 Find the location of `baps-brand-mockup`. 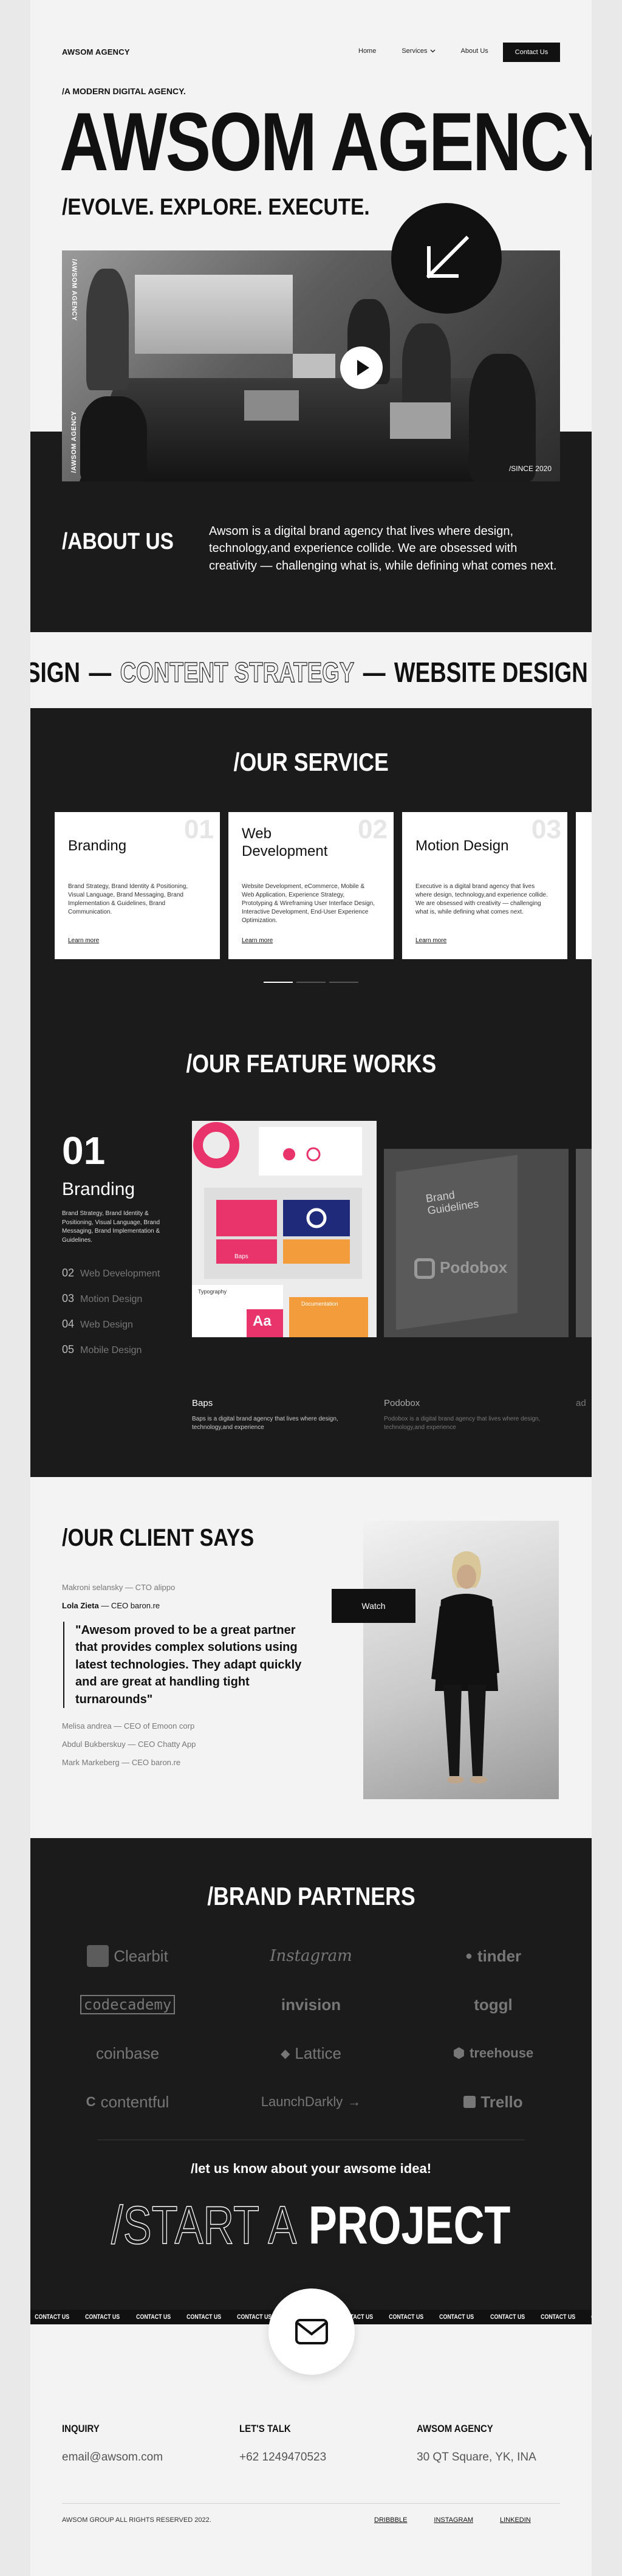

baps-brand-mockup is located at coordinates (284, 1229).